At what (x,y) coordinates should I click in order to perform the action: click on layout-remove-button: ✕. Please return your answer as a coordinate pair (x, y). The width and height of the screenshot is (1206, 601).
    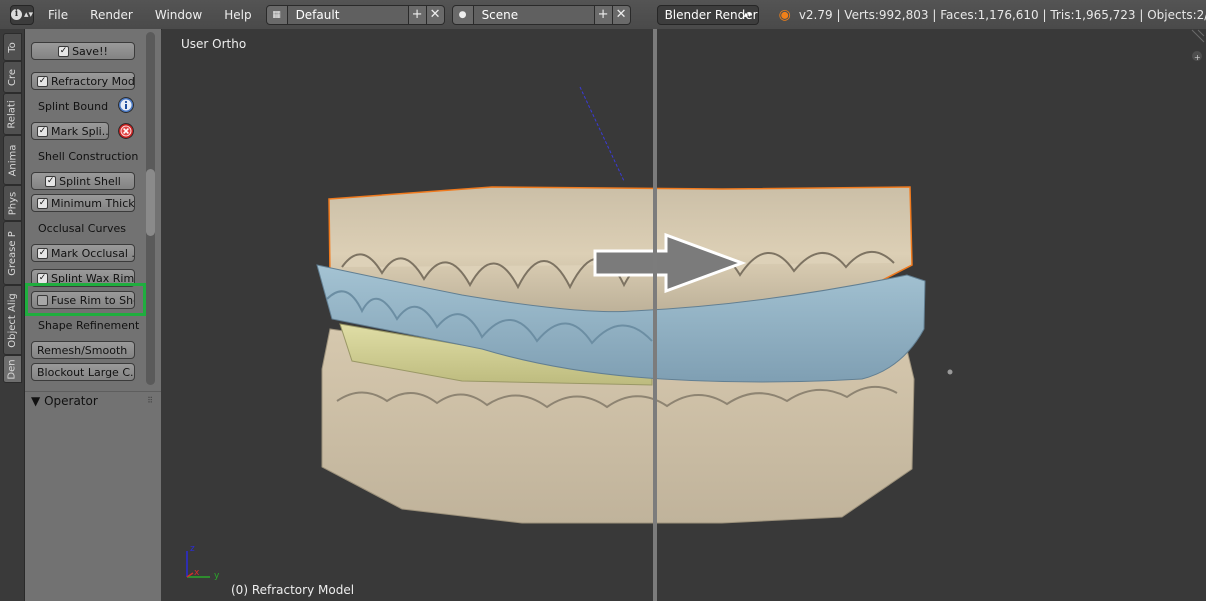
    Looking at the image, I should click on (435, 14).